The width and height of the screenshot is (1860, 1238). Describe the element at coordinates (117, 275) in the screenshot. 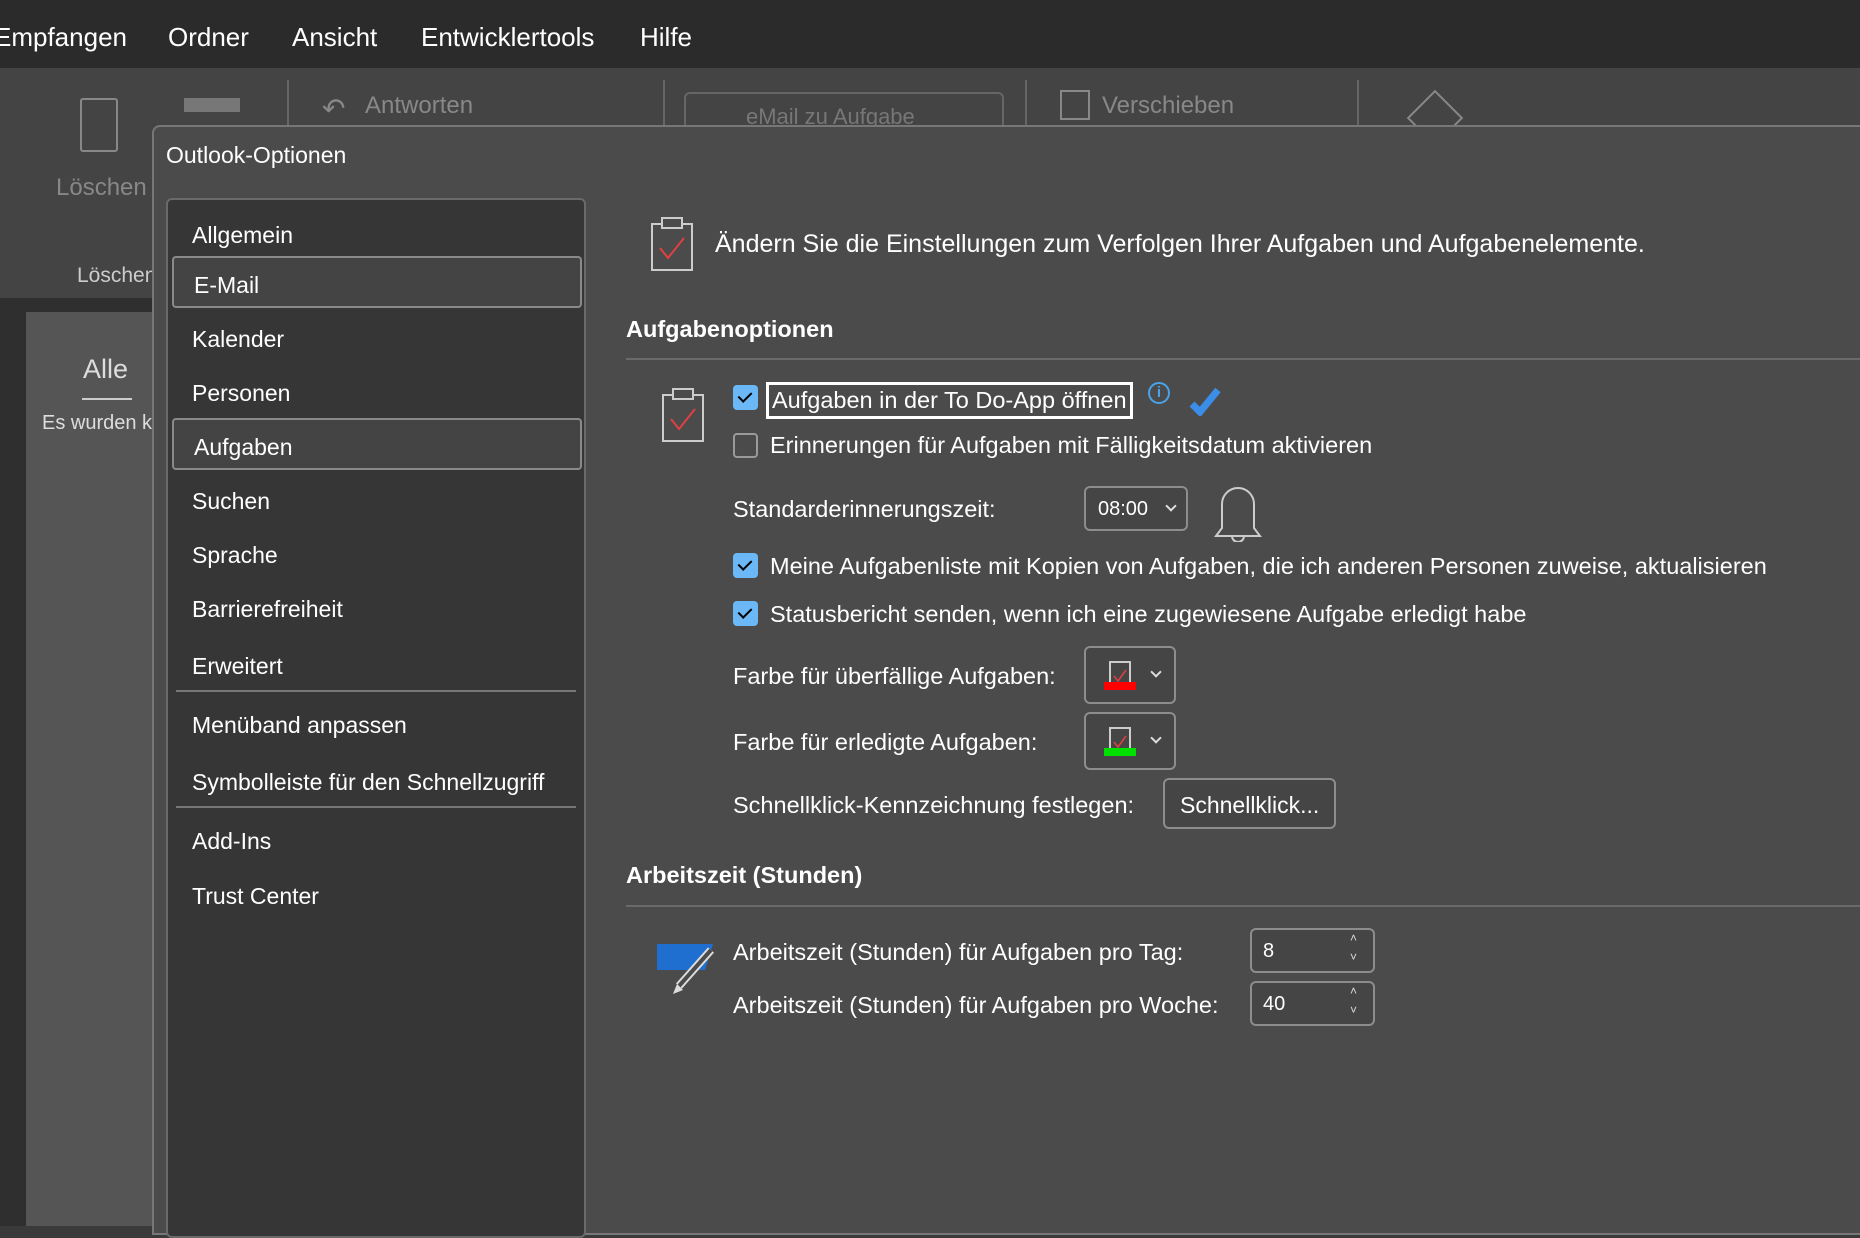

I see `delete-group-label: Löschen` at that location.